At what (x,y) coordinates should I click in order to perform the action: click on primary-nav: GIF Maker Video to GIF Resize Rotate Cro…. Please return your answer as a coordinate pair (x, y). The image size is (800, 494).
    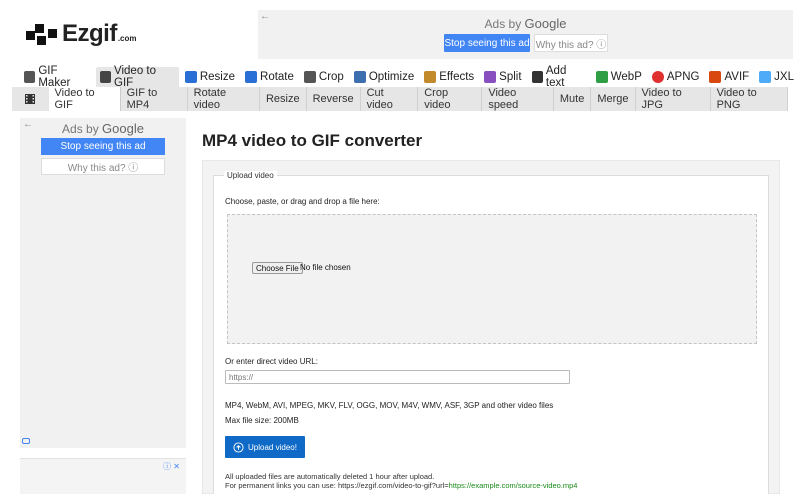
    Looking at the image, I should click on (410, 77).